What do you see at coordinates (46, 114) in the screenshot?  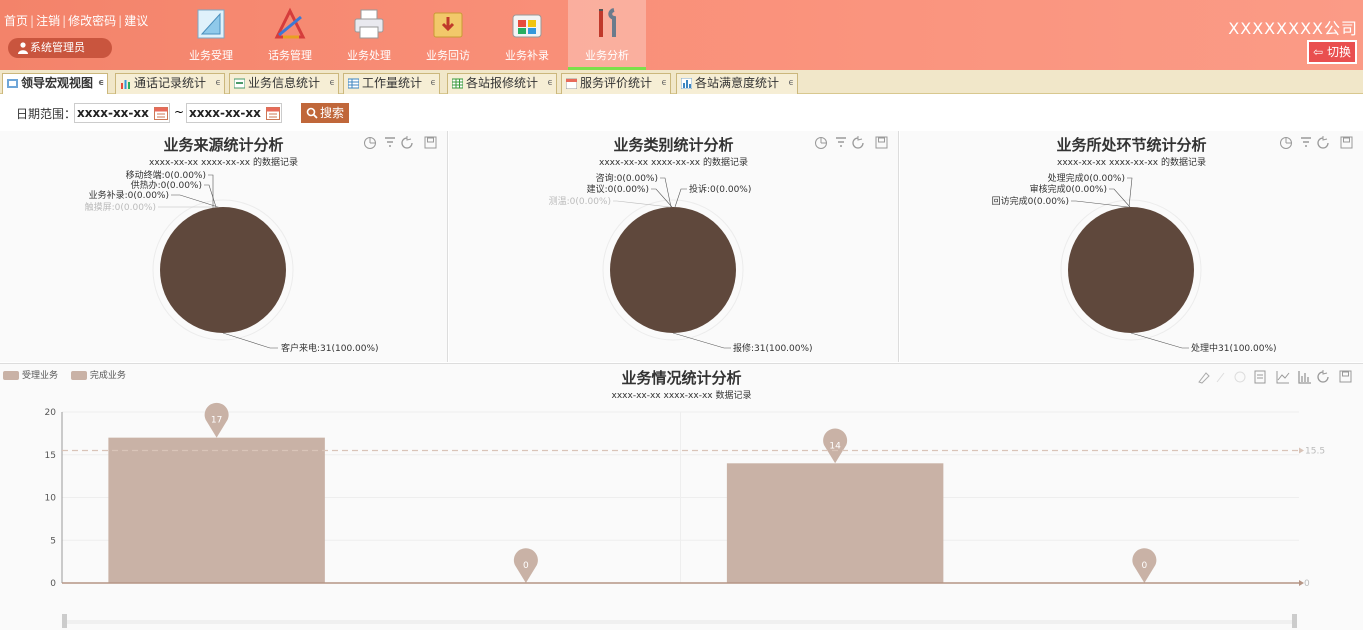 I see `date-range-label: 日期范围：` at bounding box center [46, 114].